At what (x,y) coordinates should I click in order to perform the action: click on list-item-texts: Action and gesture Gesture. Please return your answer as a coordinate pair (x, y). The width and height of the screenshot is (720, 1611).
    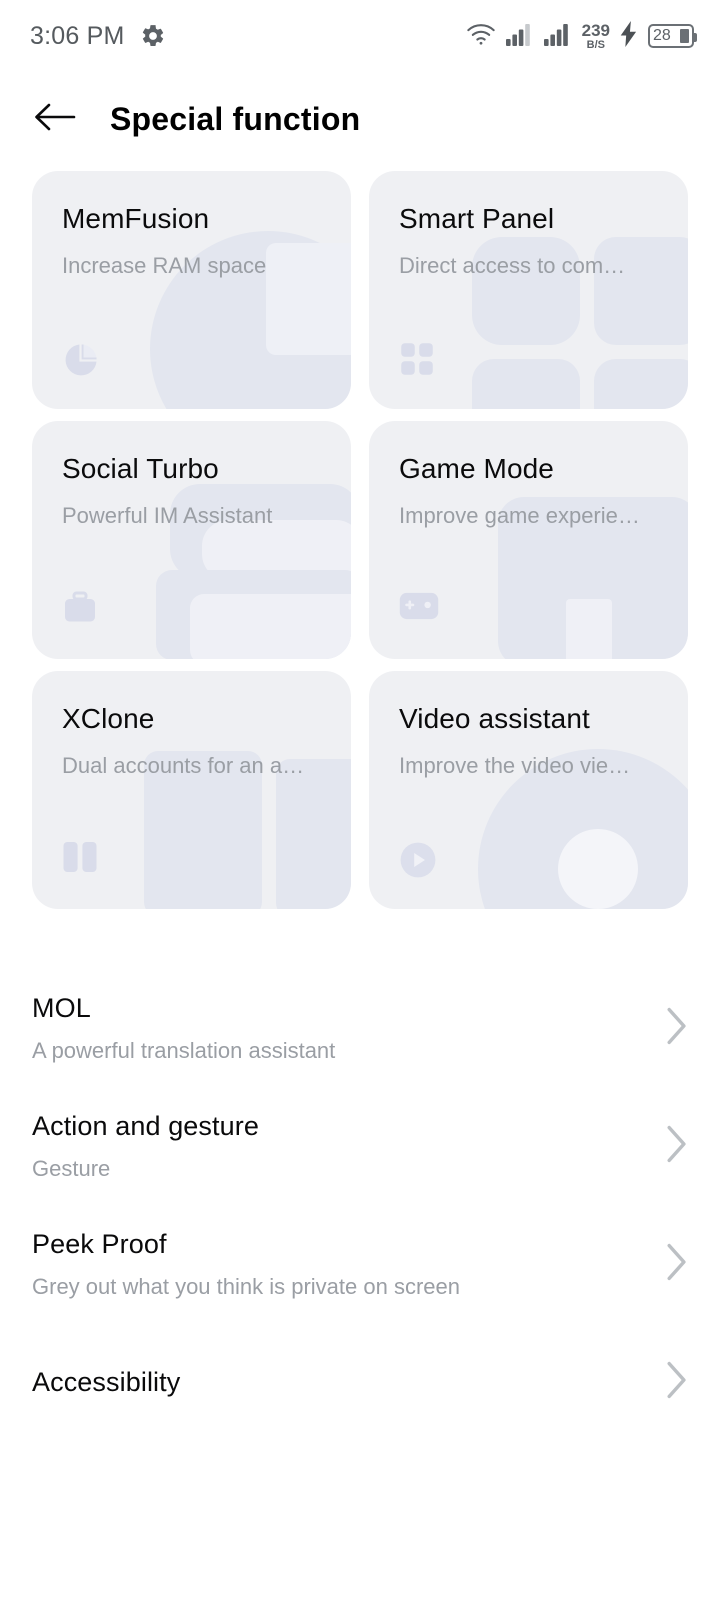
    Looking at the image, I should click on (145, 1146).